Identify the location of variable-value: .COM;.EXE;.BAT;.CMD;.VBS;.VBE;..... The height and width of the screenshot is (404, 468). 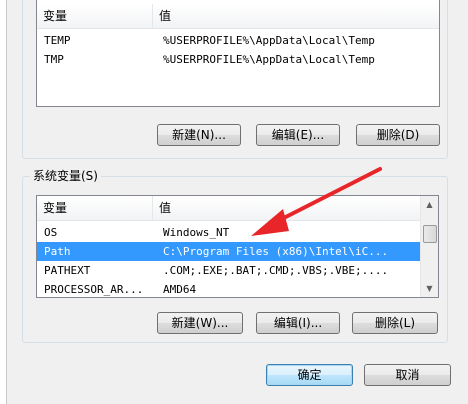
(276, 270).